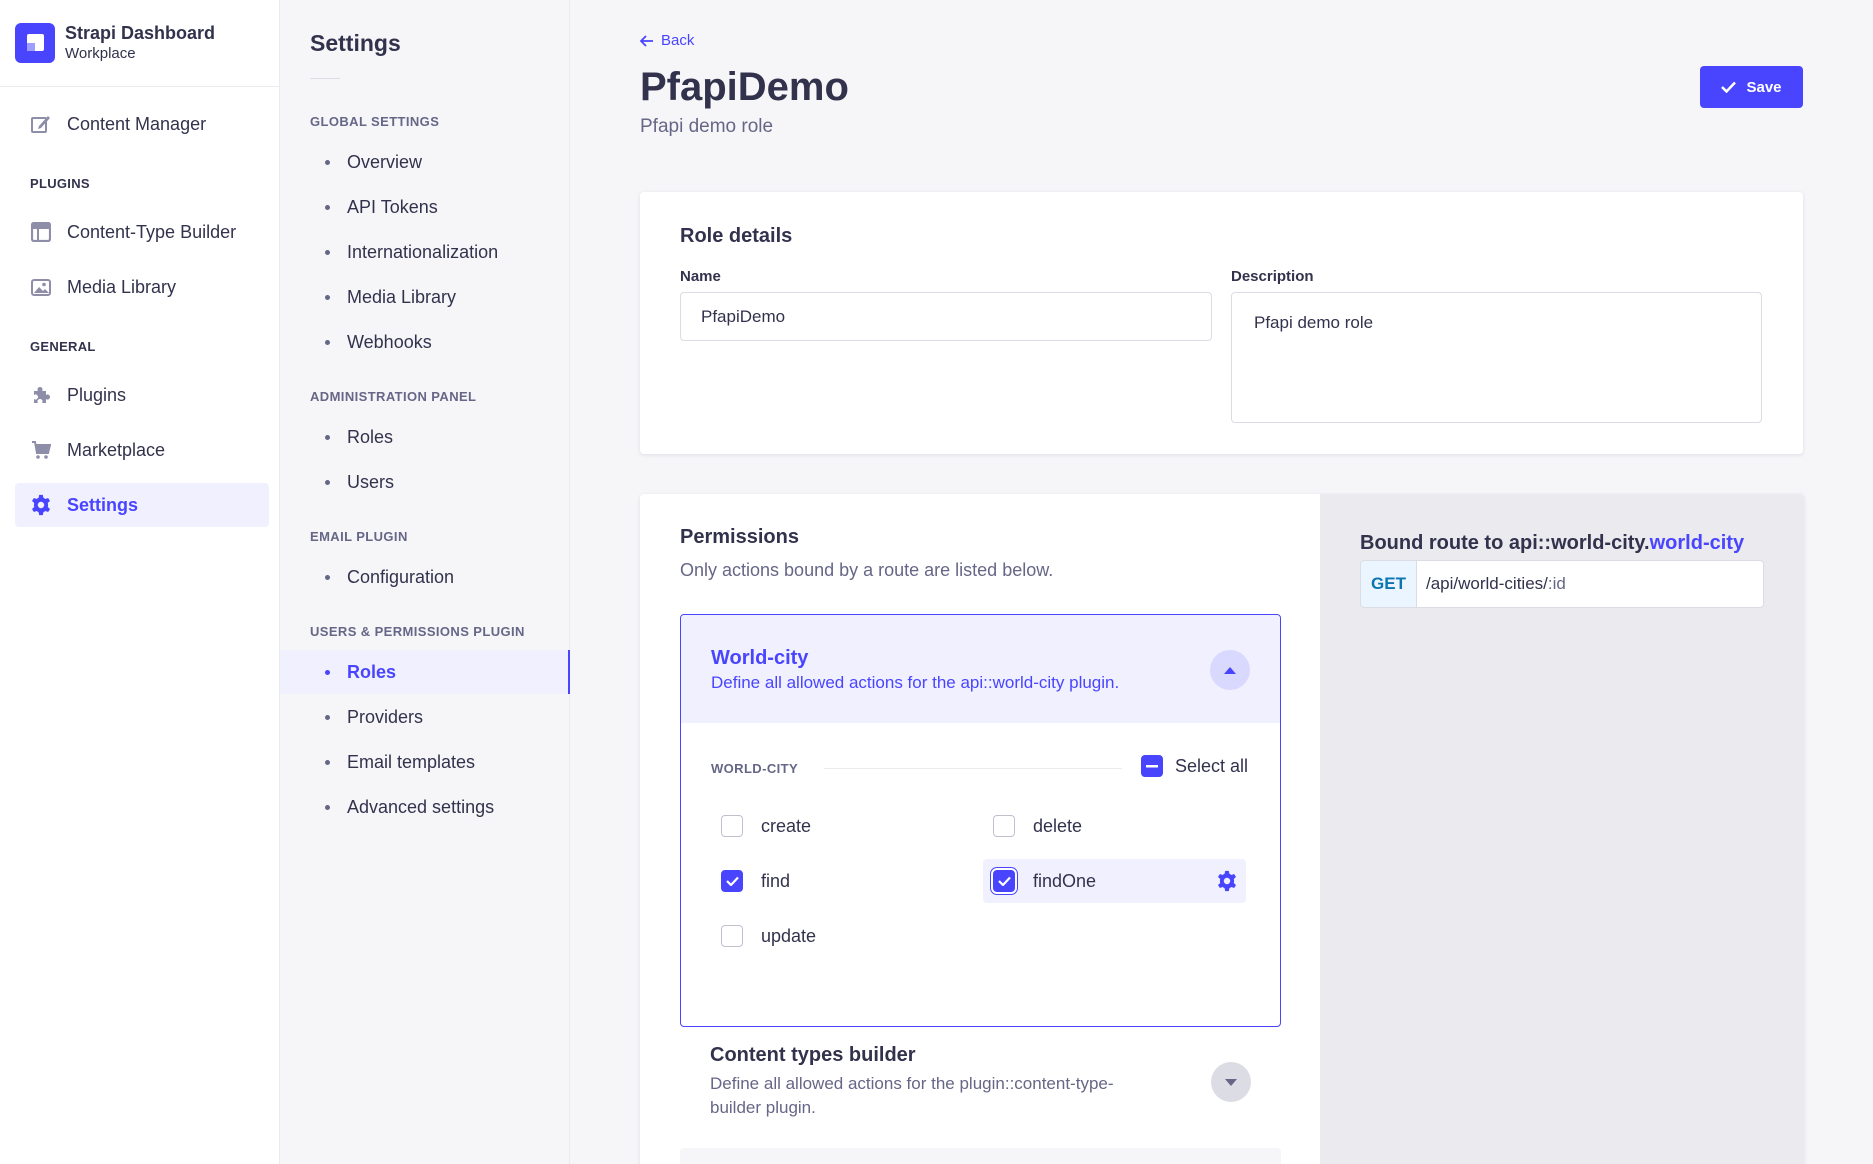 The width and height of the screenshot is (1873, 1164). Describe the element at coordinates (1764, 87) in the screenshot. I see `save-button-label: Save` at that location.